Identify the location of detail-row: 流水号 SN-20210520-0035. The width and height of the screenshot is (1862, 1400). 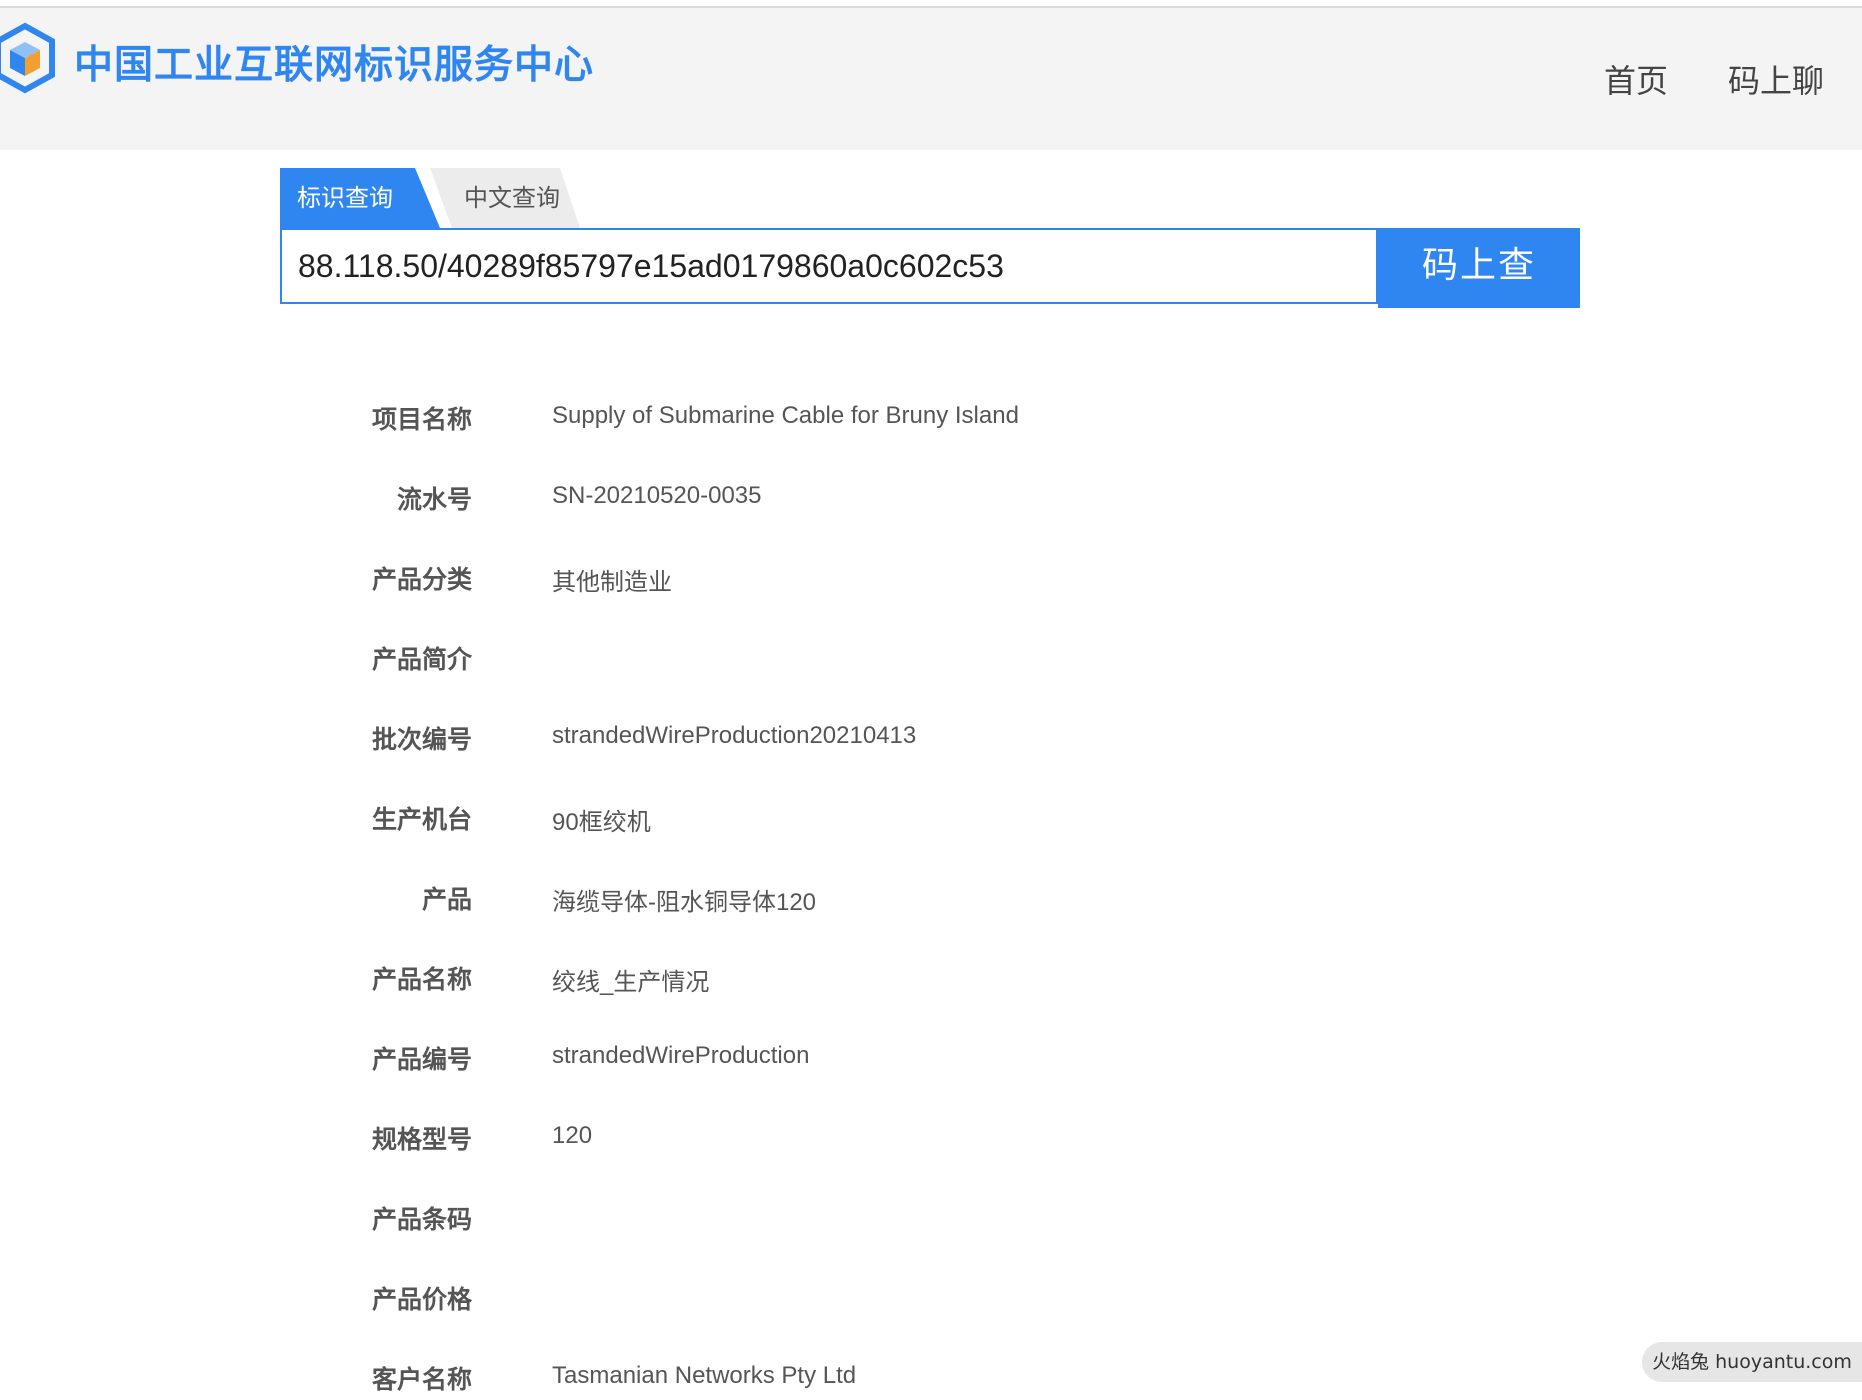
(931, 500).